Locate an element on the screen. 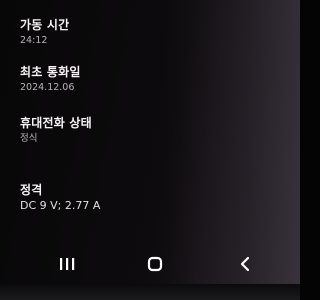  rating-item: 정격 DC 9 V; 2.77 A is located at coordinates (145, 197).